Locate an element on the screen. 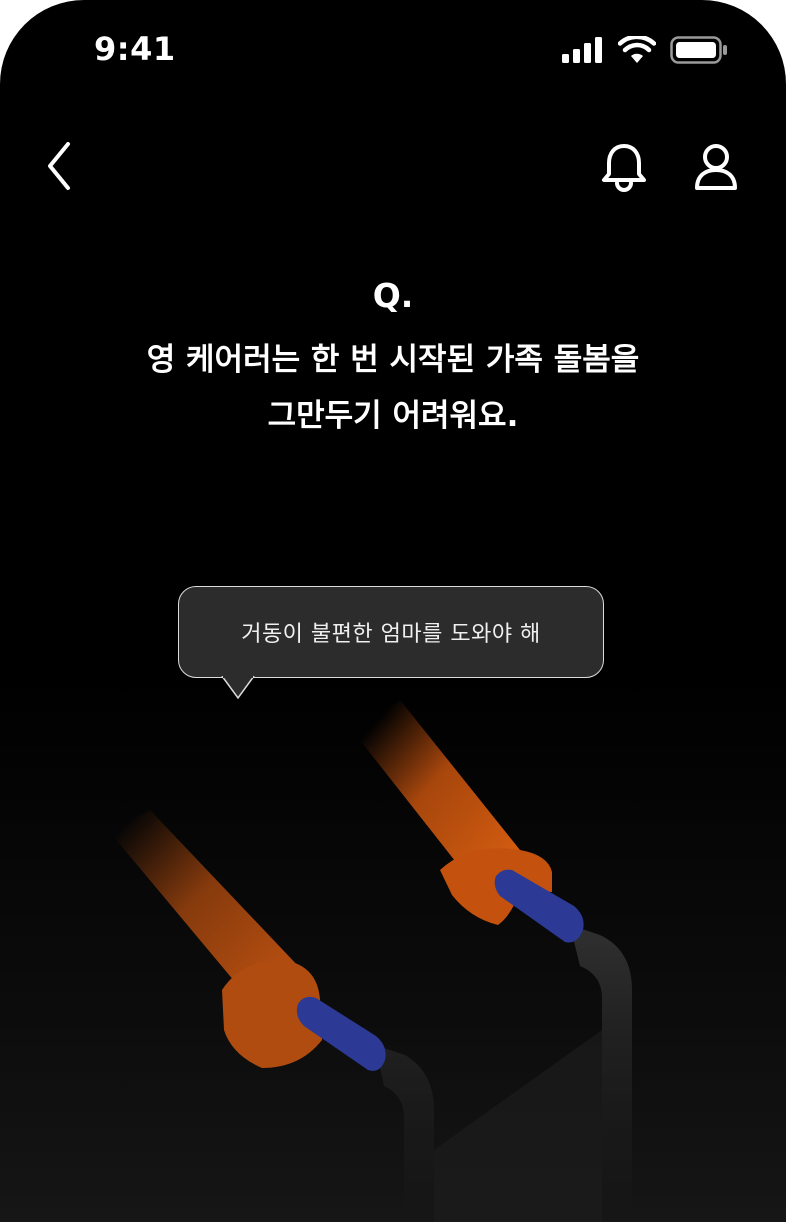 The image size is (786, 1222). walker-frame-left is located at coordinates (404, 1133).